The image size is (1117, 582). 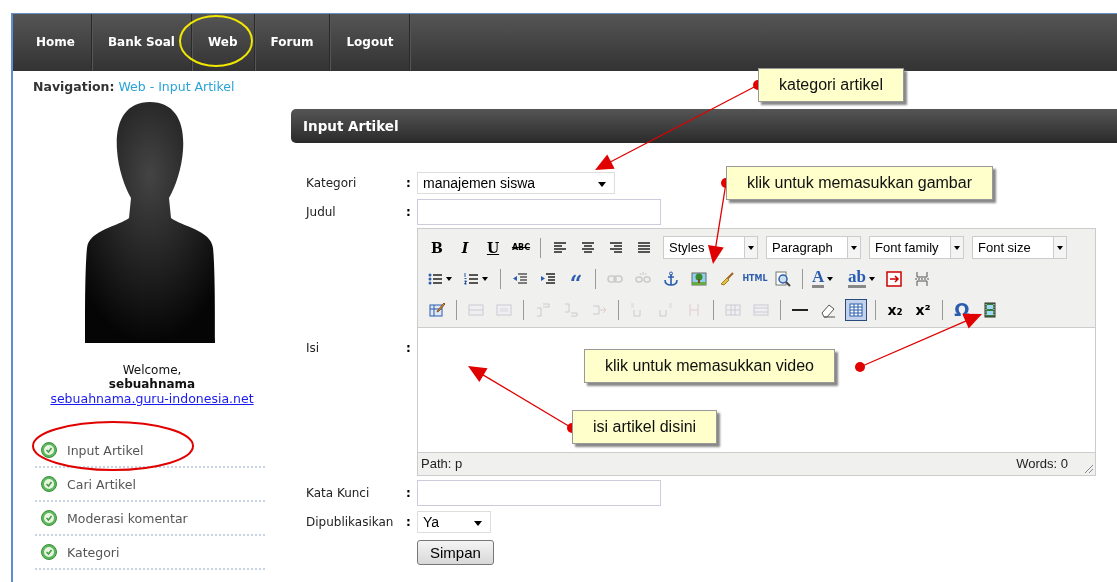 What do you see at coordinates (548, 278) in the screenshot?
I see `indent-icon` at bounding box center [548, 278].